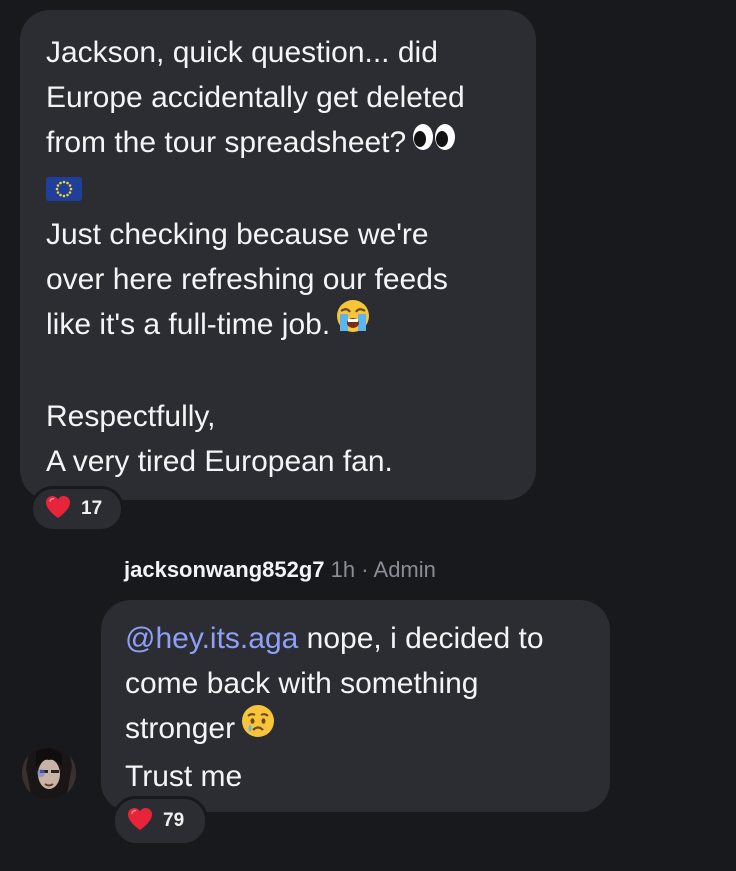 The width and height of the screenshot is (736, 871). Describe the element at coordinates (174, 820) in the screenshot. I see `reaction-count: 79` at that location.